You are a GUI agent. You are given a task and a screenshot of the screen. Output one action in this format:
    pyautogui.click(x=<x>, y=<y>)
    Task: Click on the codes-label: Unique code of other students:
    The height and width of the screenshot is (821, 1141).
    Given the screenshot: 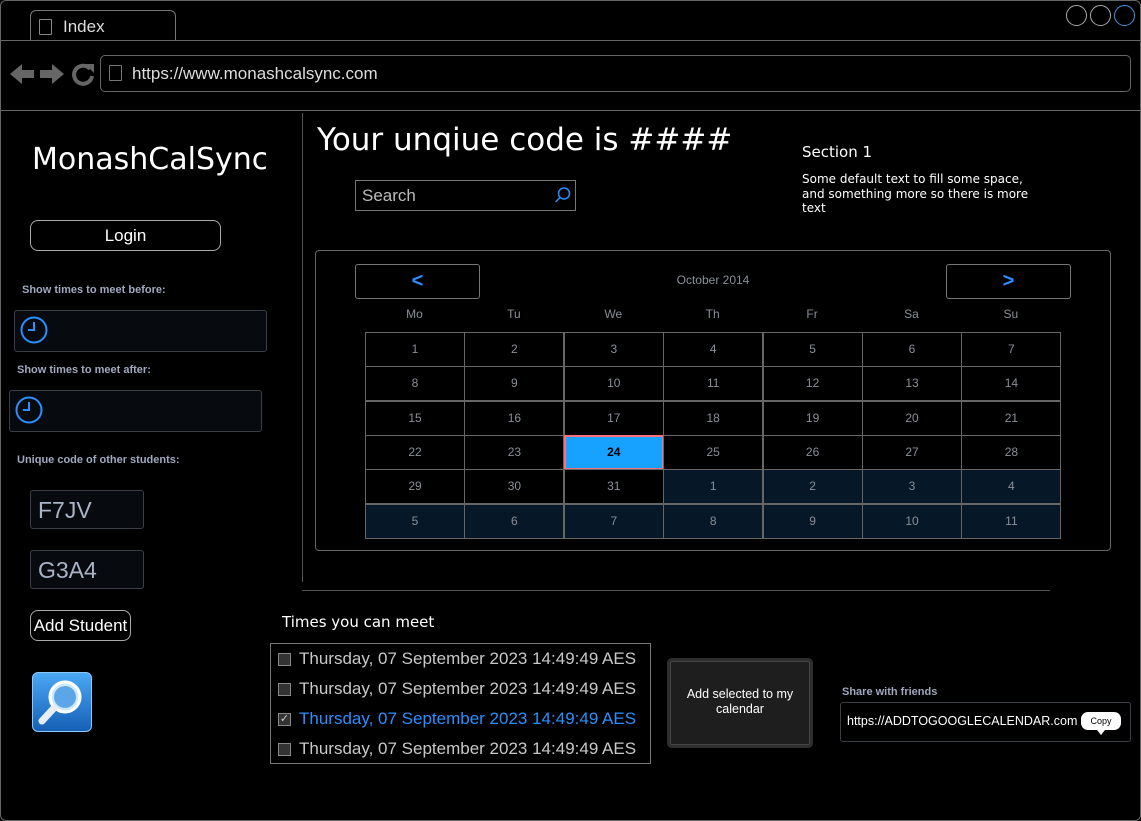 What is the action you would take?
    pyautogui.click(x=98, y=460)
    